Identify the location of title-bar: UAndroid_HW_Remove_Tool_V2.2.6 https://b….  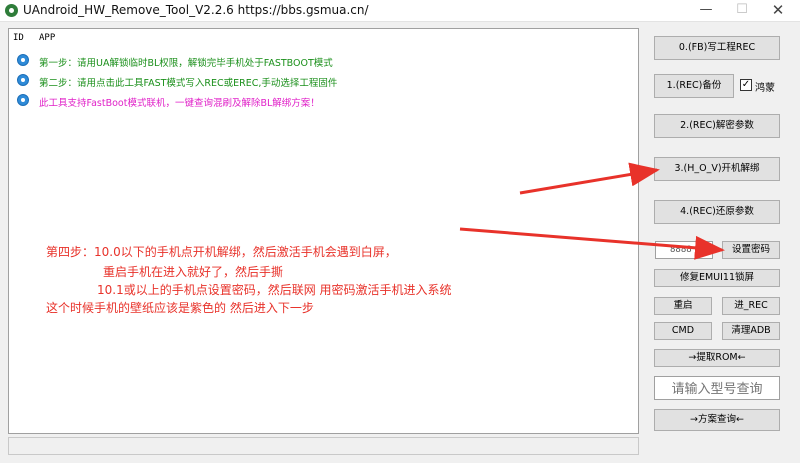
(400, 11).